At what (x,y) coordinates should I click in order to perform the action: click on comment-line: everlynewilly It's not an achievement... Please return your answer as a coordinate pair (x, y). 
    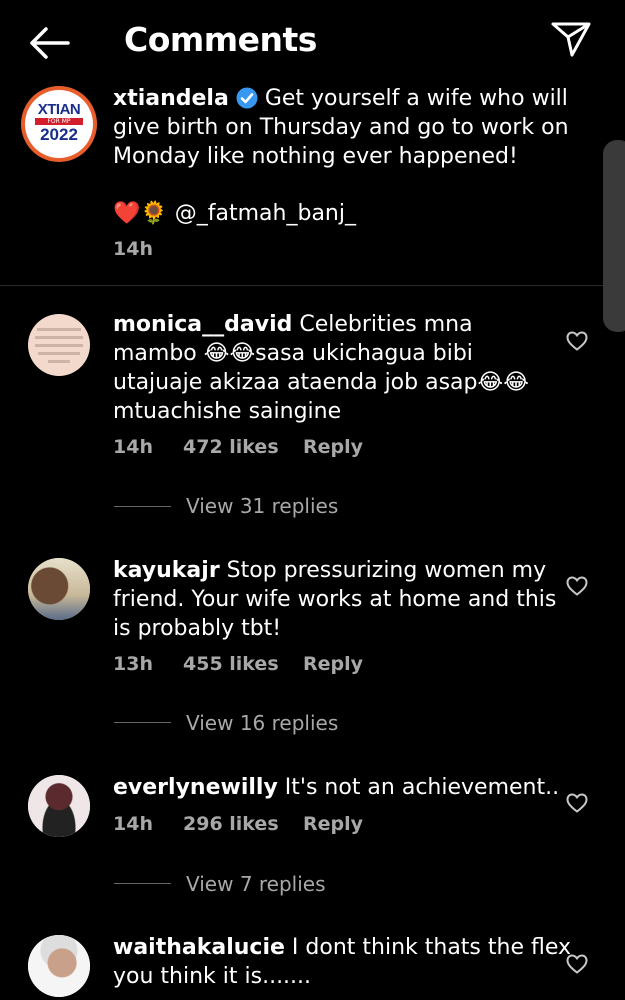
    Looking at the image, I should click on (336, 787).